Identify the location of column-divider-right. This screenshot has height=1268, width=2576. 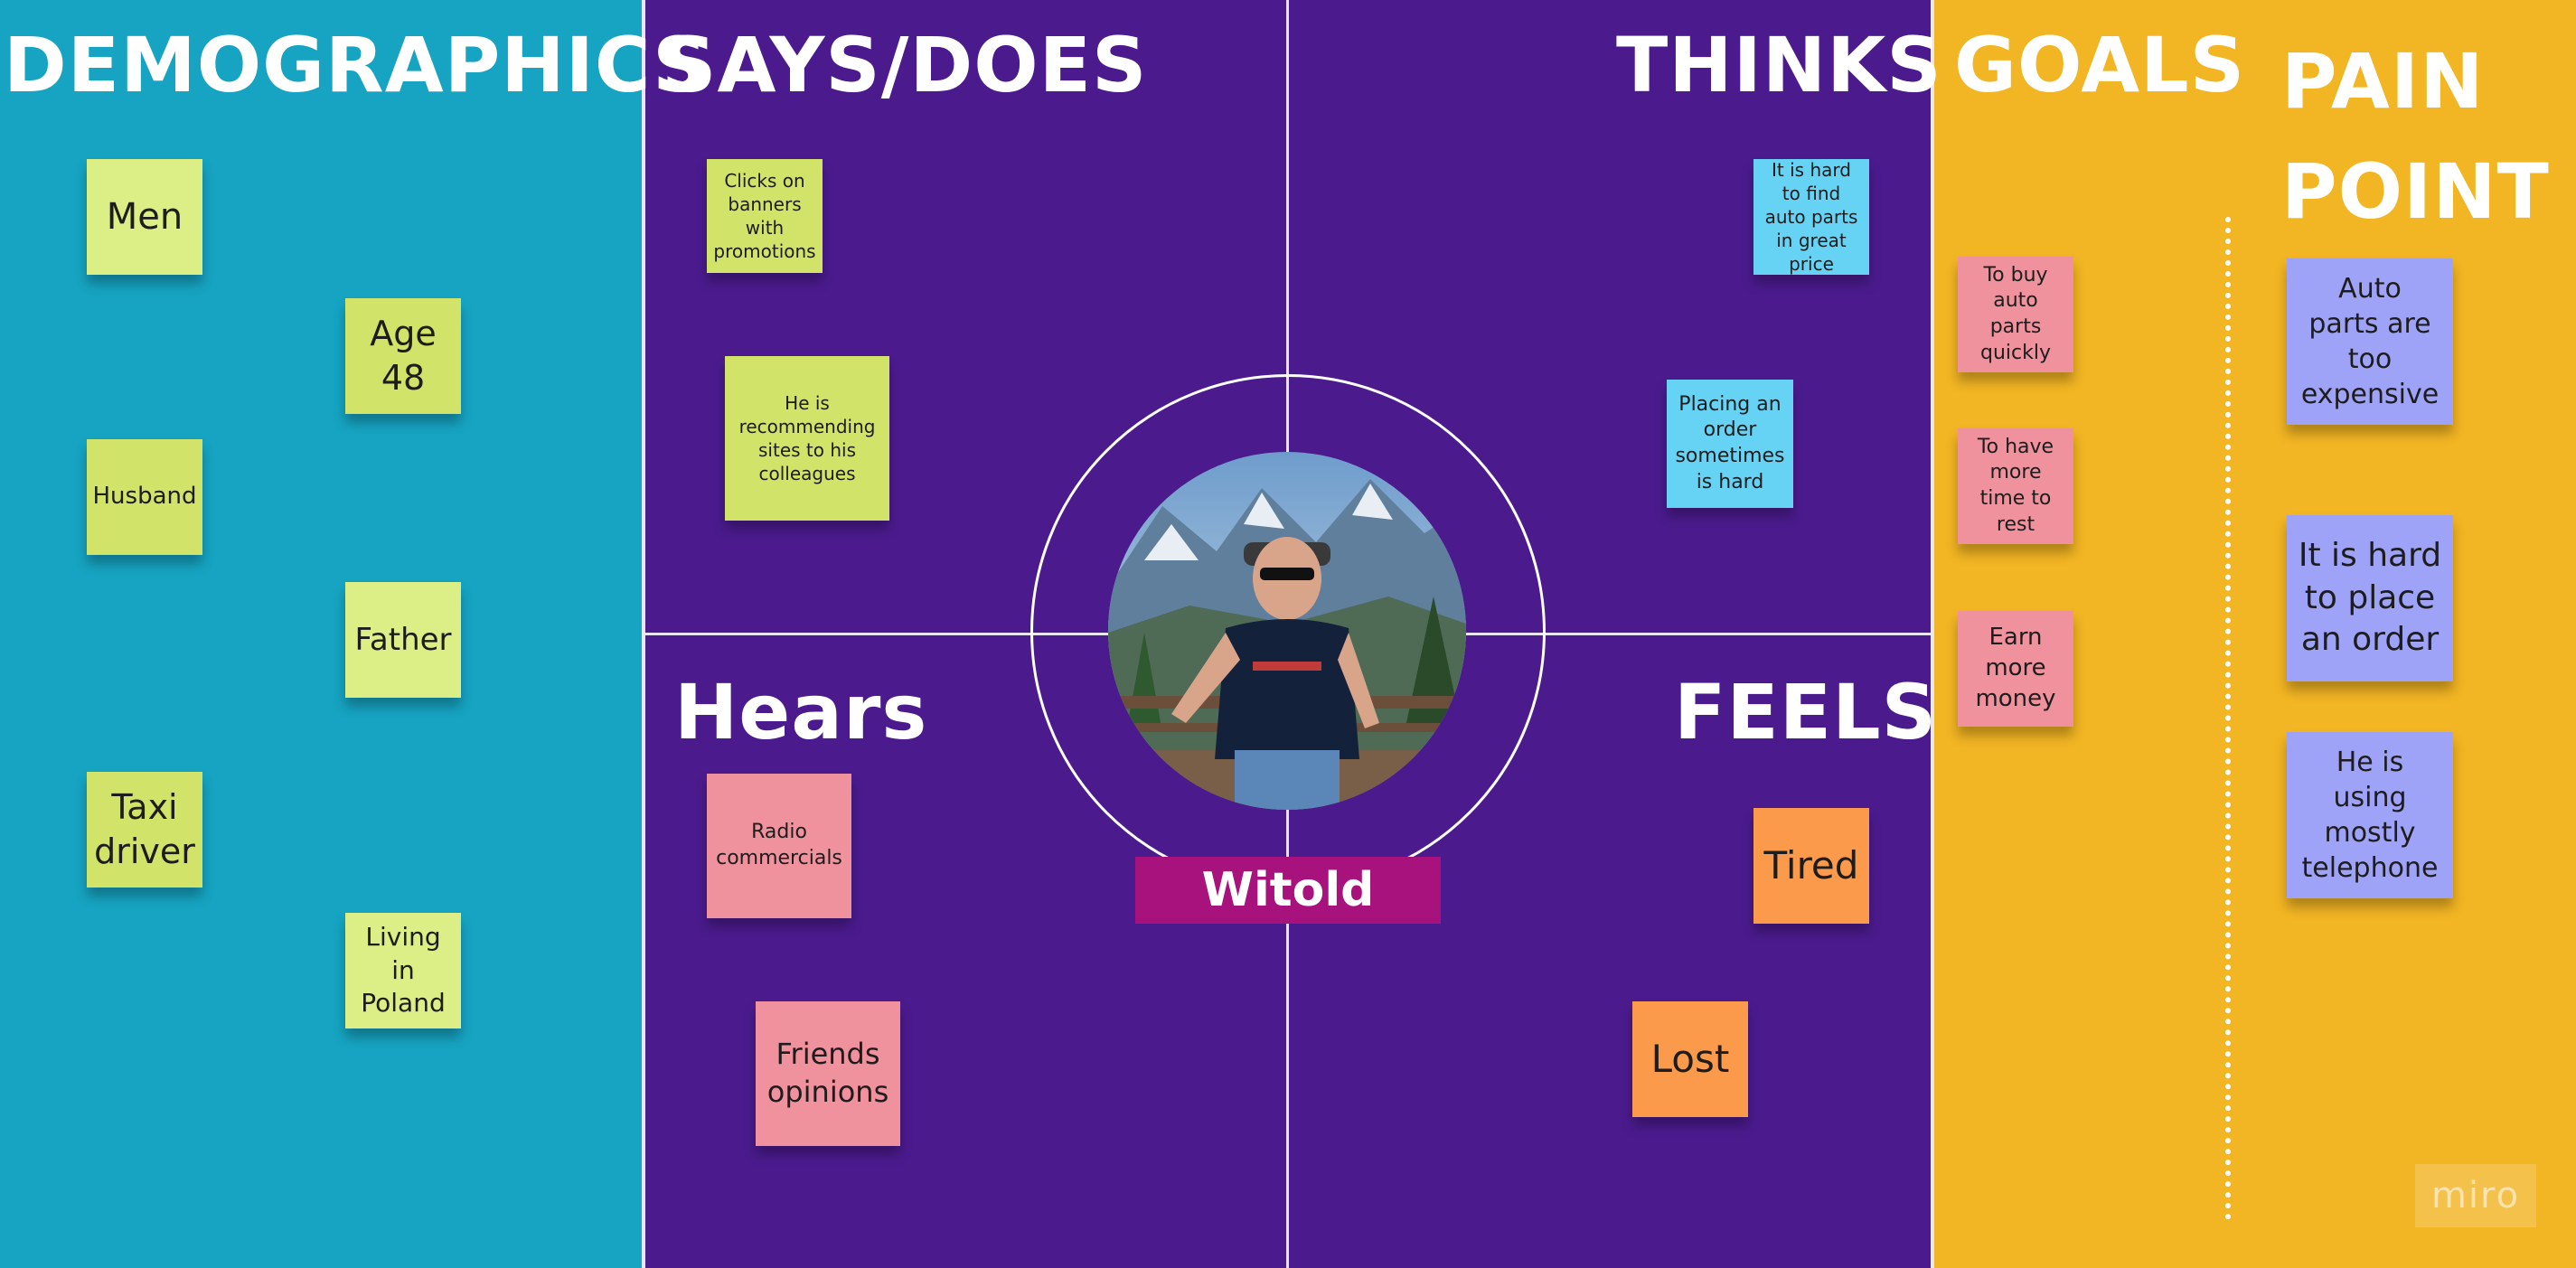
(1933, 634).